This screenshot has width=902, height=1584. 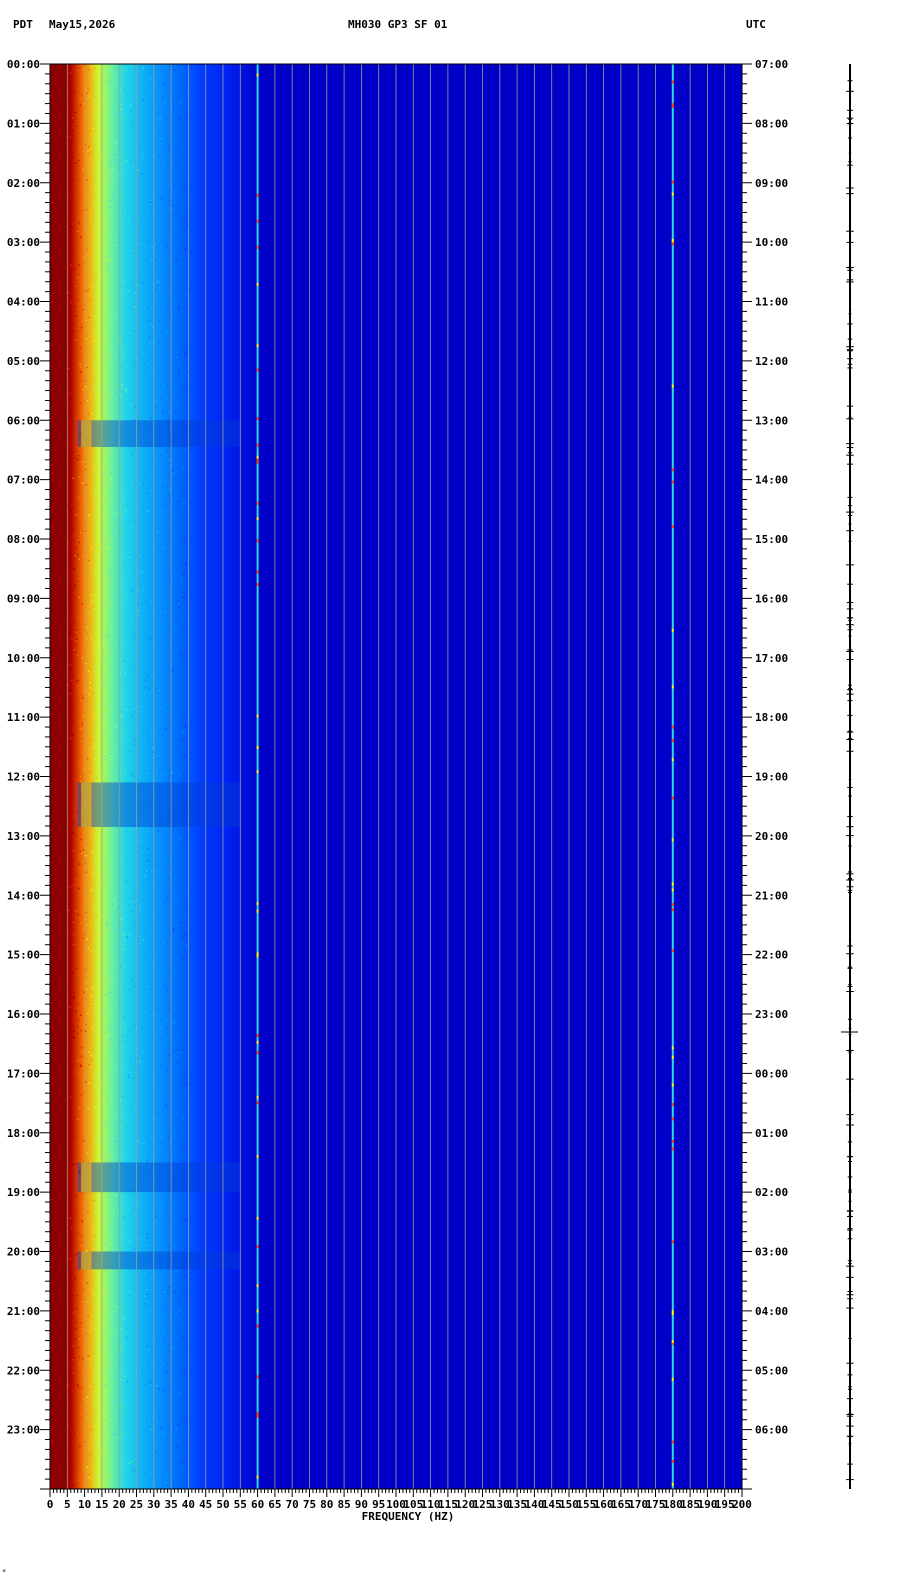 I want to click on y-tick-label-left: 02:00, so click(x=23, y=183).